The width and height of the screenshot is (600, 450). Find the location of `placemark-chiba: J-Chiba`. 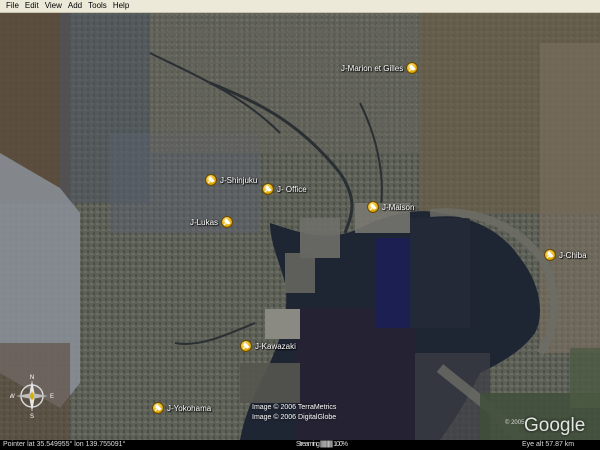

placemark-chiba: J-Chiba is located at coordinates (565, 255).